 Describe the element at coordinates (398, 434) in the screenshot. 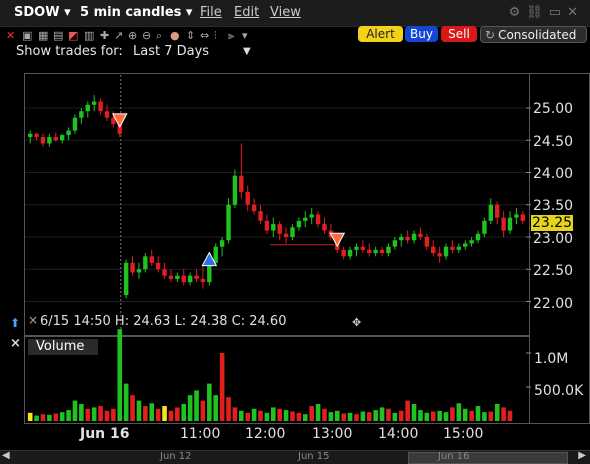

I see `time-tick-label: 14:00` at that location.